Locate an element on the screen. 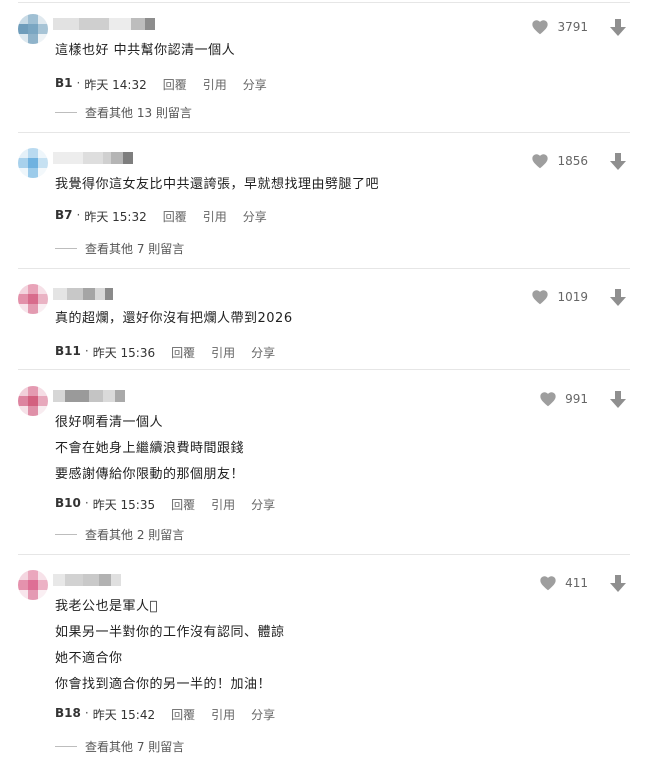 The image size is (648, 761). like-button: 3791 is located at coordinates (559, 27).